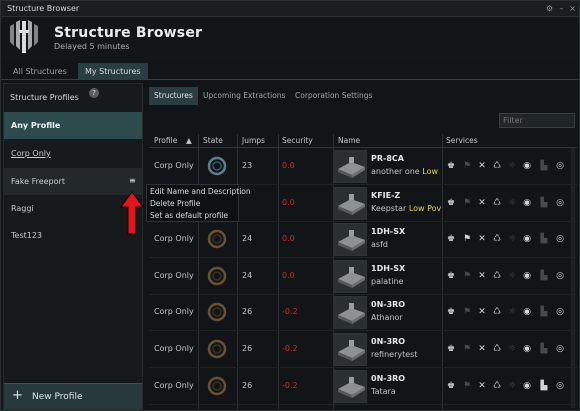  Describe the element at coordinates (388, 268) in the screenshot. I see `structure-name: 1DH-SX` at that location.